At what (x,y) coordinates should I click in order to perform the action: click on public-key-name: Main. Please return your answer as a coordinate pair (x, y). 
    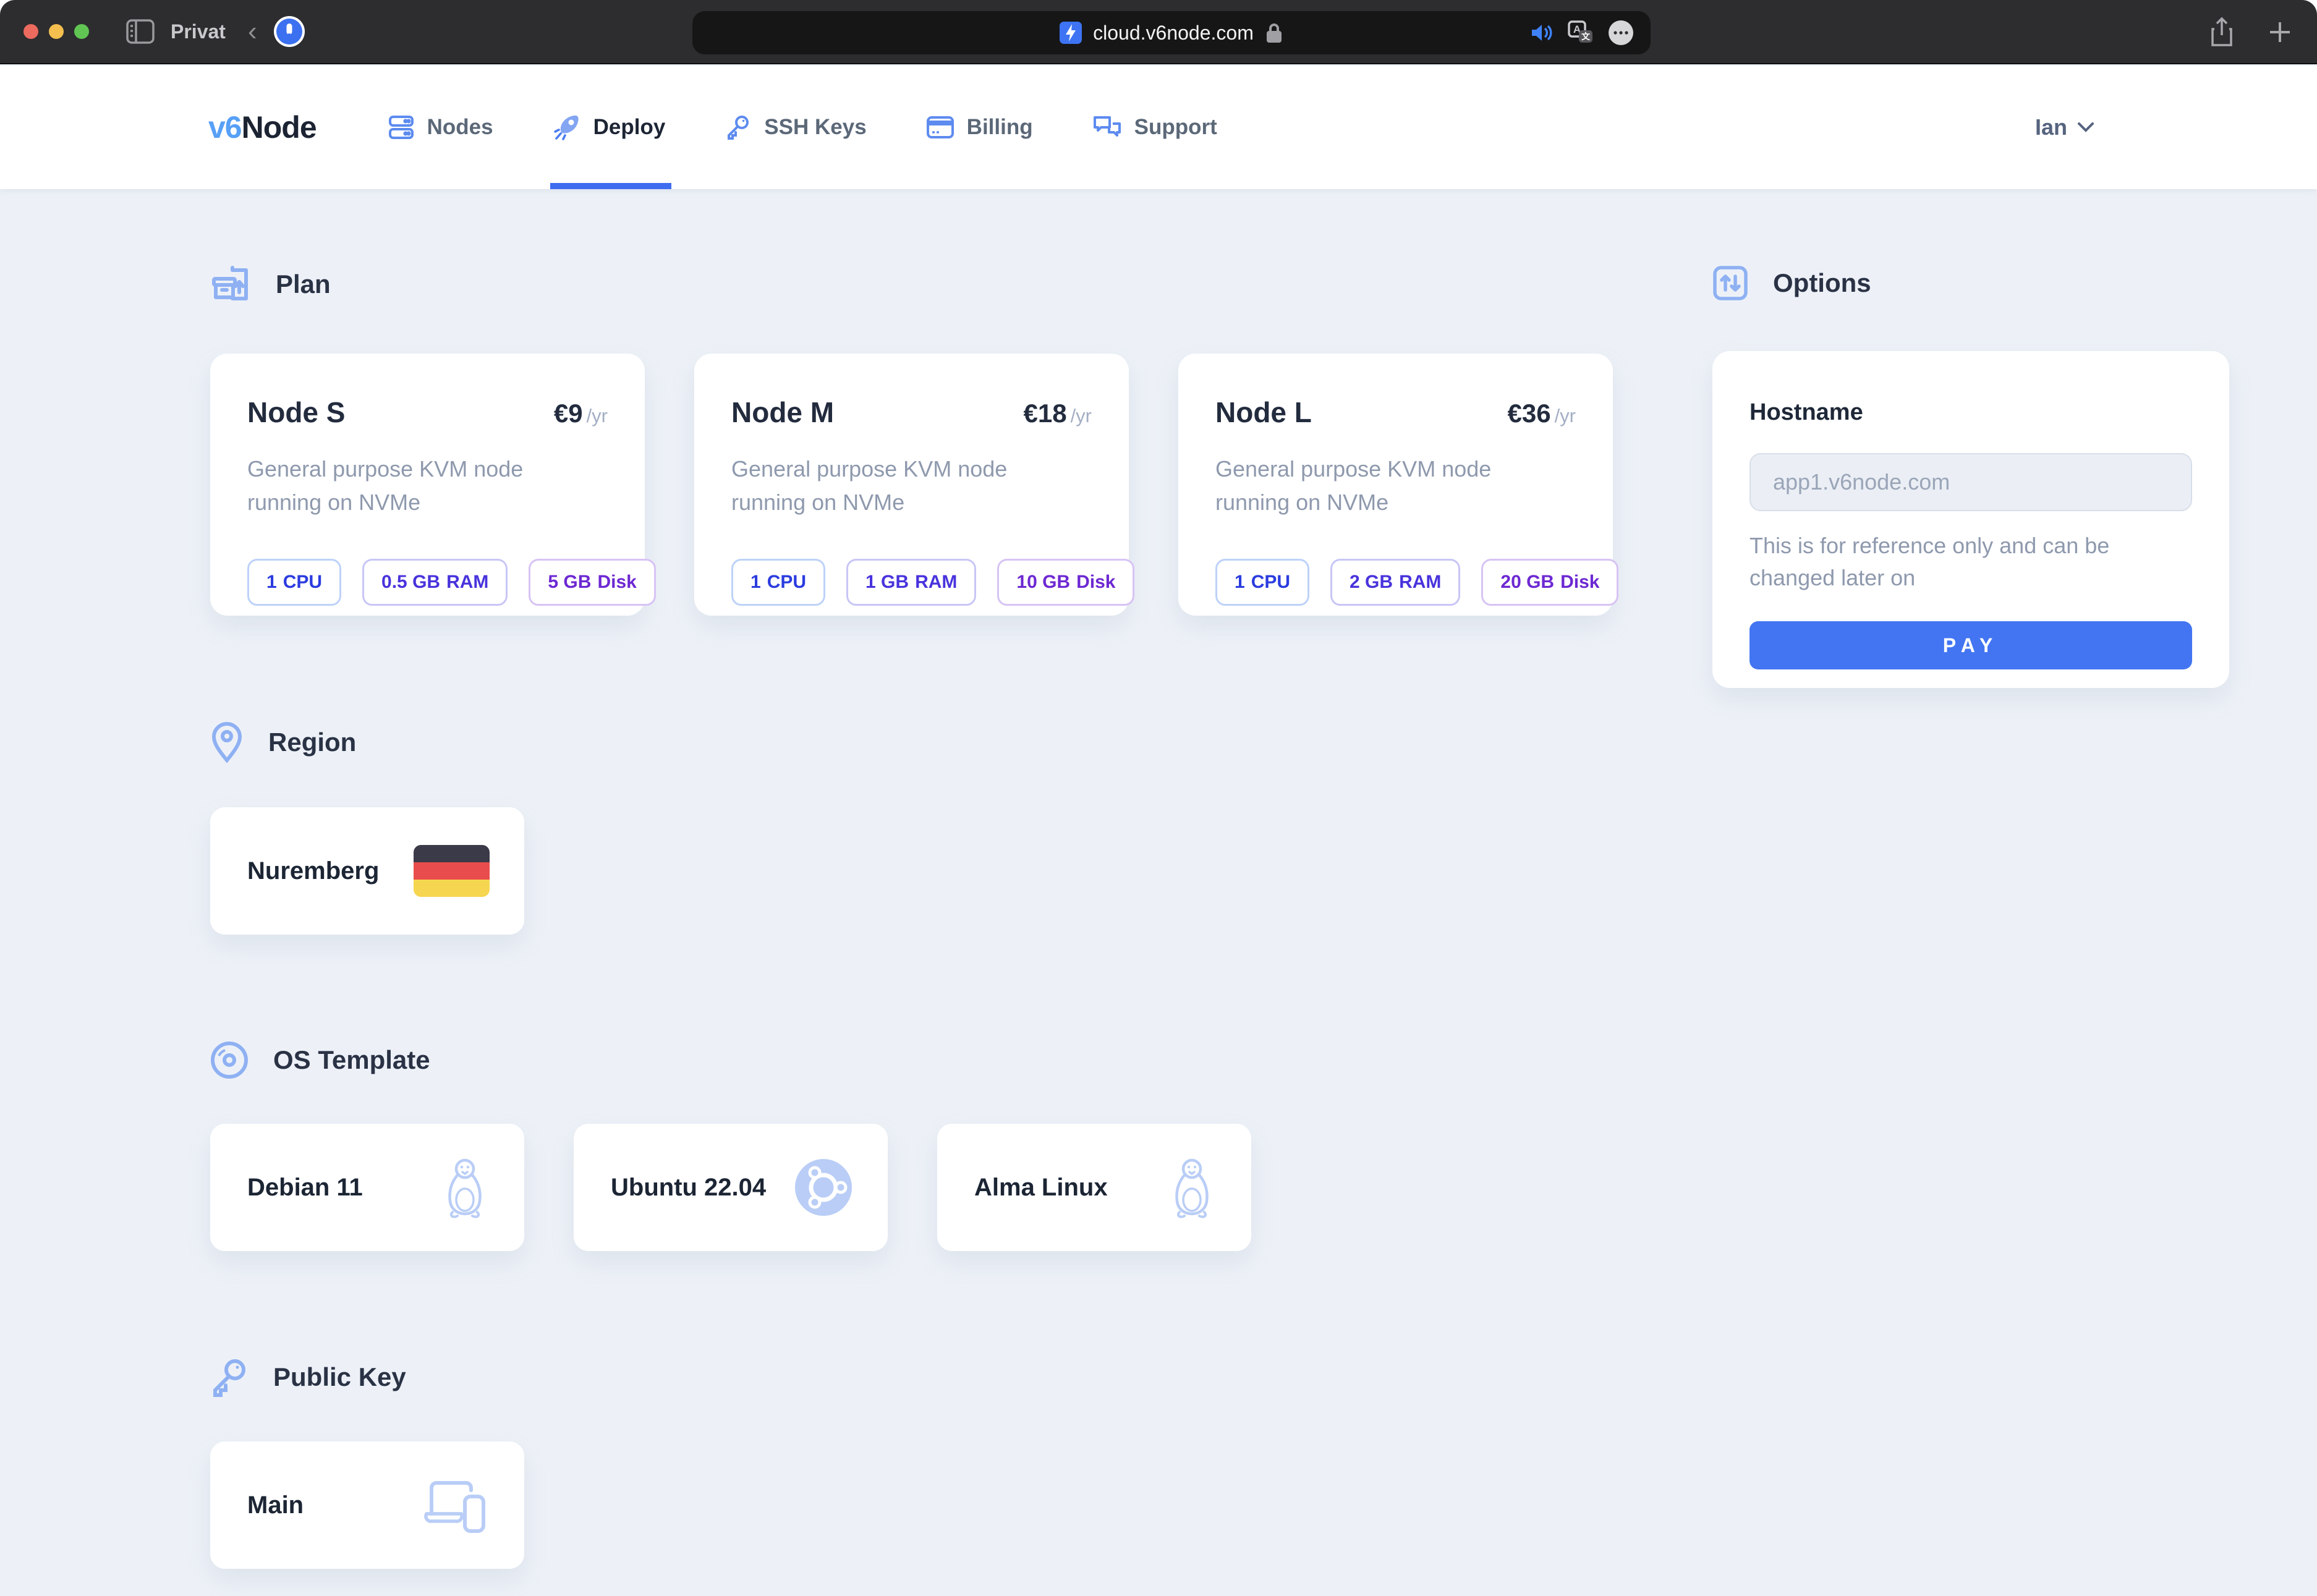
    Looking at the image, I should click on (275, 1505).